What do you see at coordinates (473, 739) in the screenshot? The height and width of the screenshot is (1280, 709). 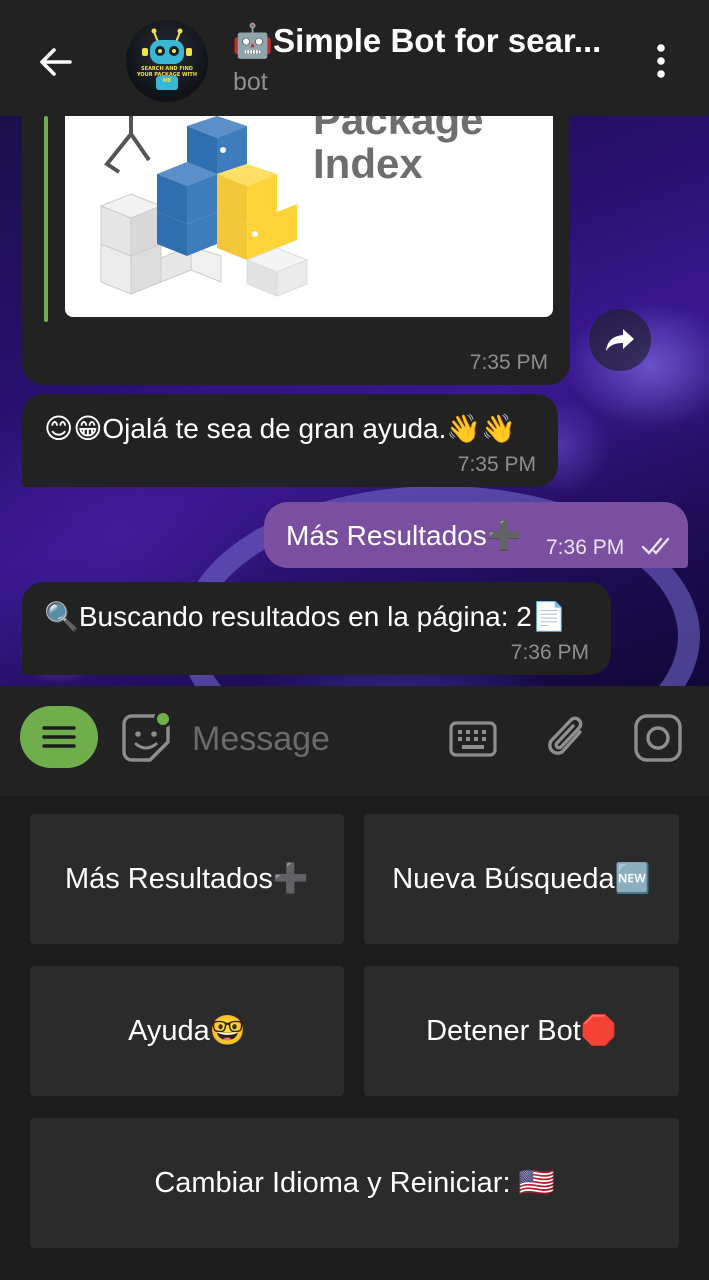 I see `keyboard-icon` at bounding box center [473, 739].